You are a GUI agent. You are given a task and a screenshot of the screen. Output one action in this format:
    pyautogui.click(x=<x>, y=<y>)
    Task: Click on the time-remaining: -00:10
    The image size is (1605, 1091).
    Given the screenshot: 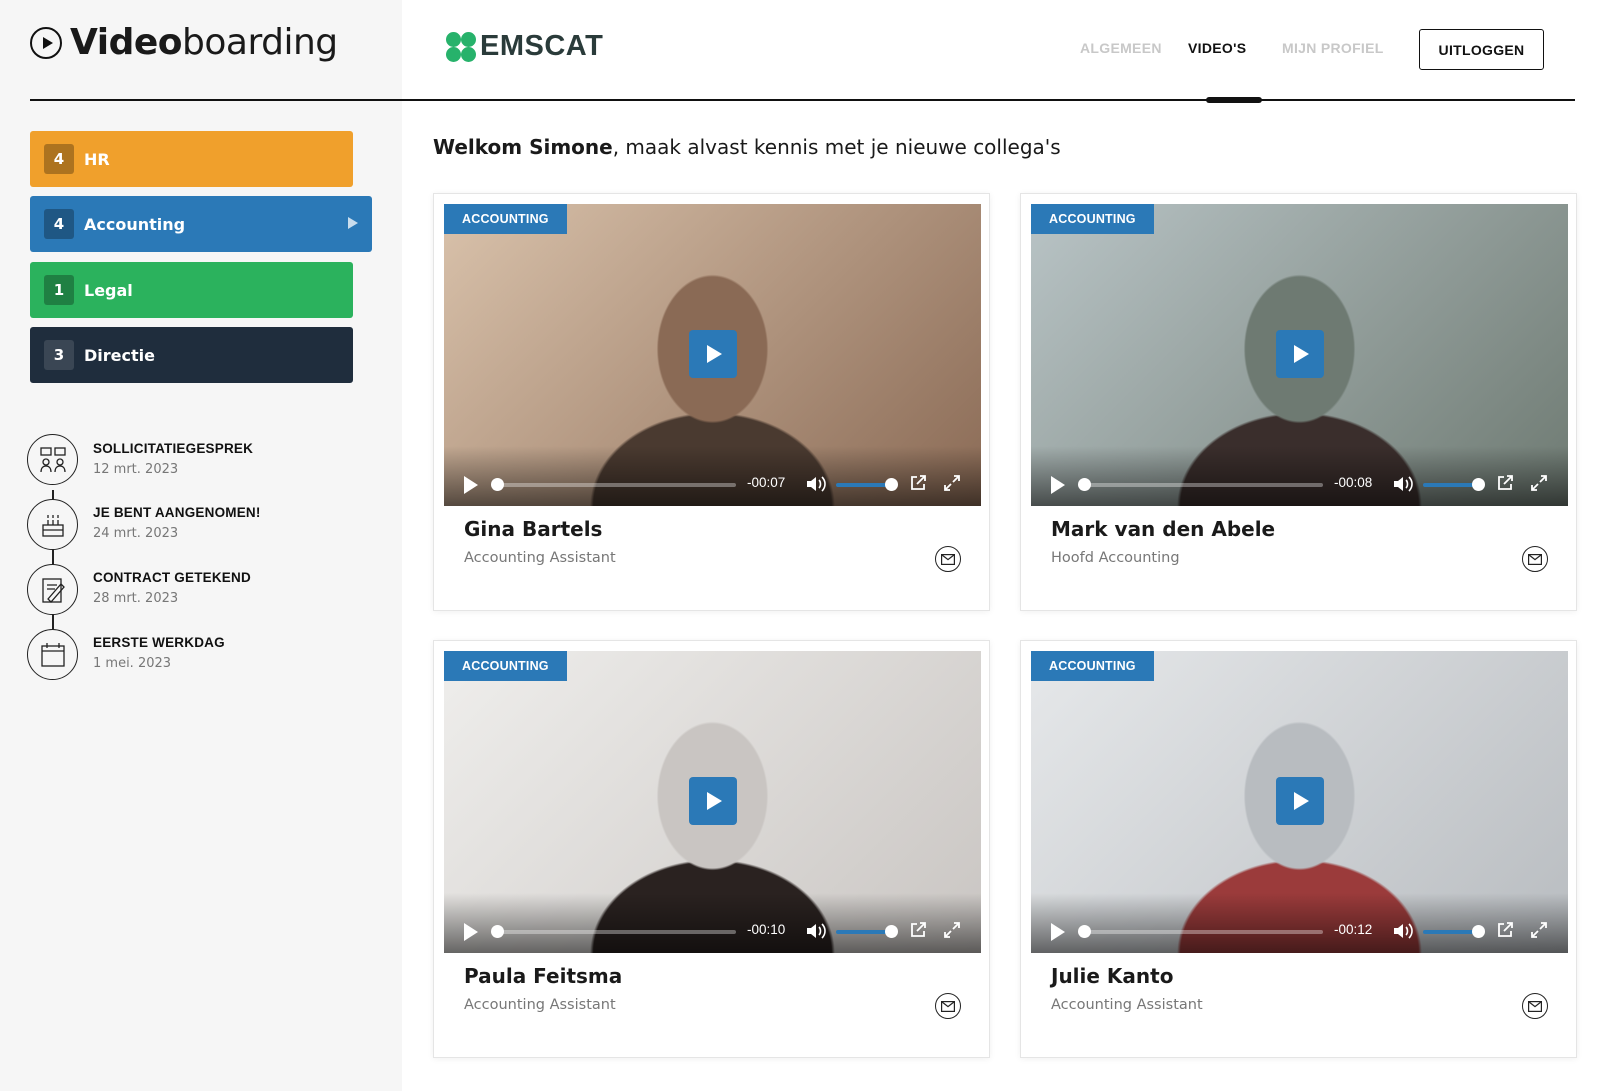 What is the action you would take?
    pyautogui.click(x=766, y=929)
    